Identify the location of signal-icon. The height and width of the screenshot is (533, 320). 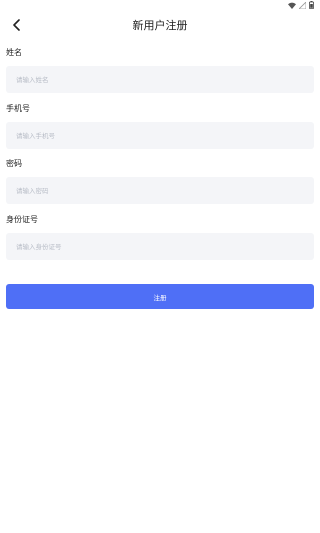
(302, 5).